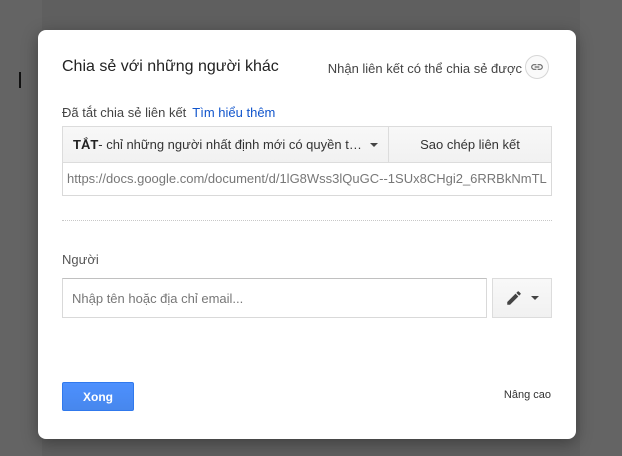 The width and height of the screenshot is (622, 456). Describe the element at coordinates (21, 228) in the screenshot. I see `background-document-left` at that location.